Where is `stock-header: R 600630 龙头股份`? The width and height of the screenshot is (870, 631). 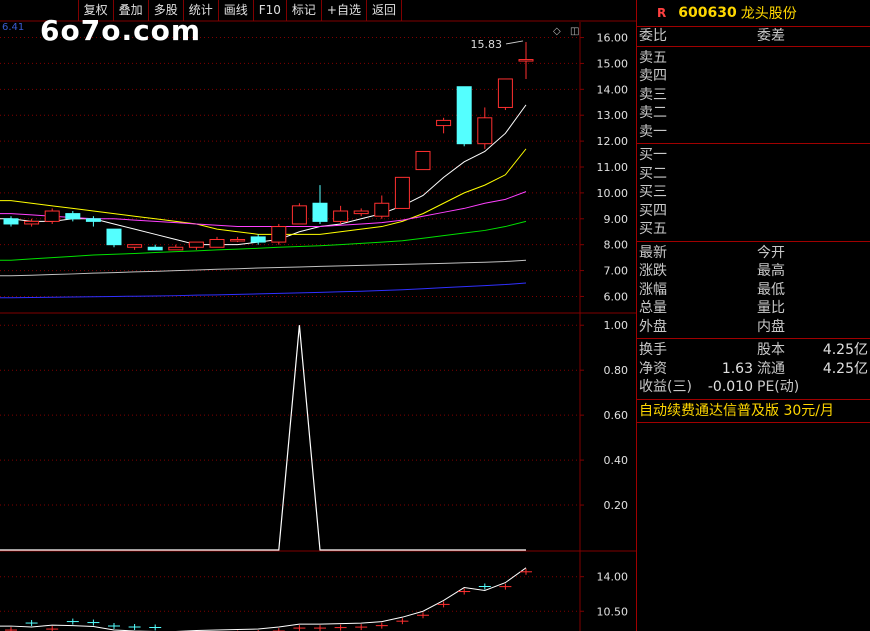 stock-header: R 600630 龙头股份 is located at coordinates (753, 13).